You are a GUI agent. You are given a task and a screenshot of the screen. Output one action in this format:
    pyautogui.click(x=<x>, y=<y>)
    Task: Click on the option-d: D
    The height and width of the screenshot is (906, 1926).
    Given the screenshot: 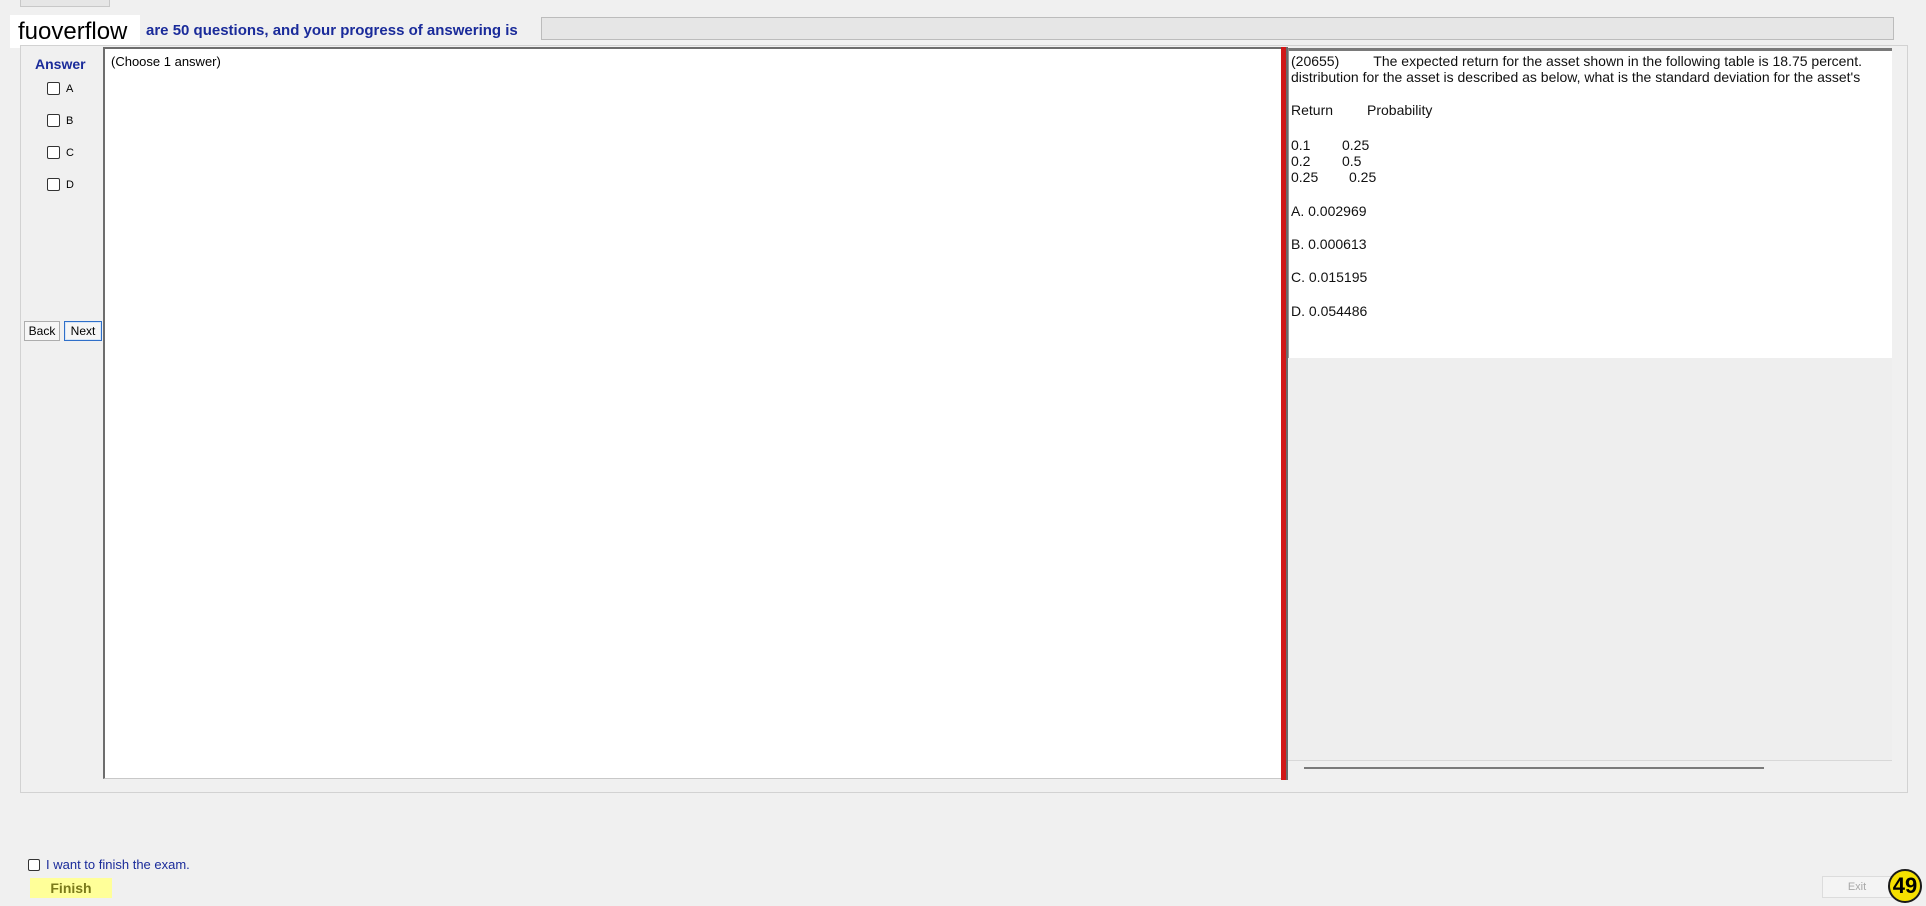 What is the action you would take?
    pyautogui.click(x=60, y=184)
    